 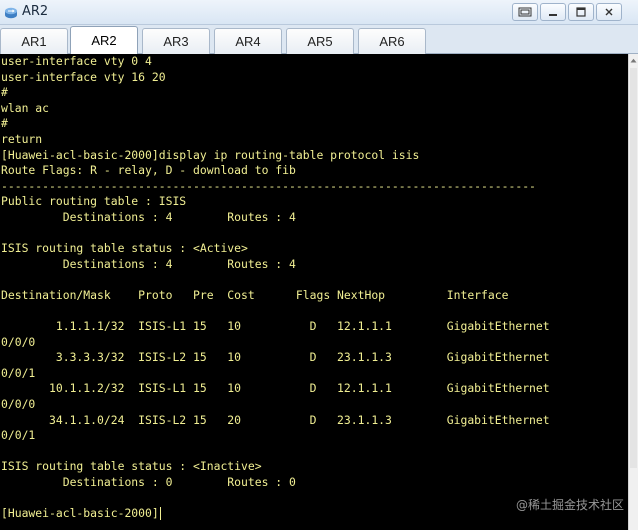 I want to click on maximize-button, so click(x=581, y=12).